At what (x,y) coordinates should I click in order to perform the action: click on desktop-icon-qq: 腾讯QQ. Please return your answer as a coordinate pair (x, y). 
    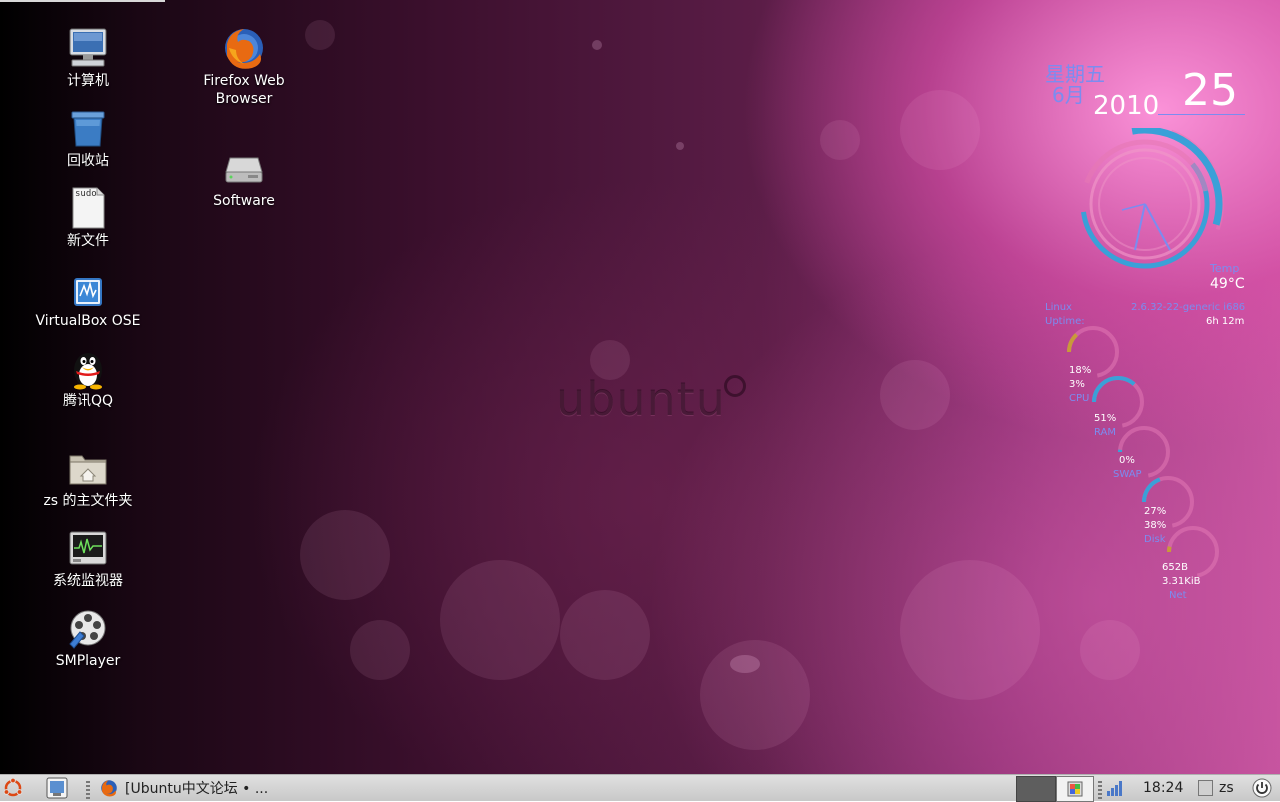
    Looking at the image, I should click on (88, 378).